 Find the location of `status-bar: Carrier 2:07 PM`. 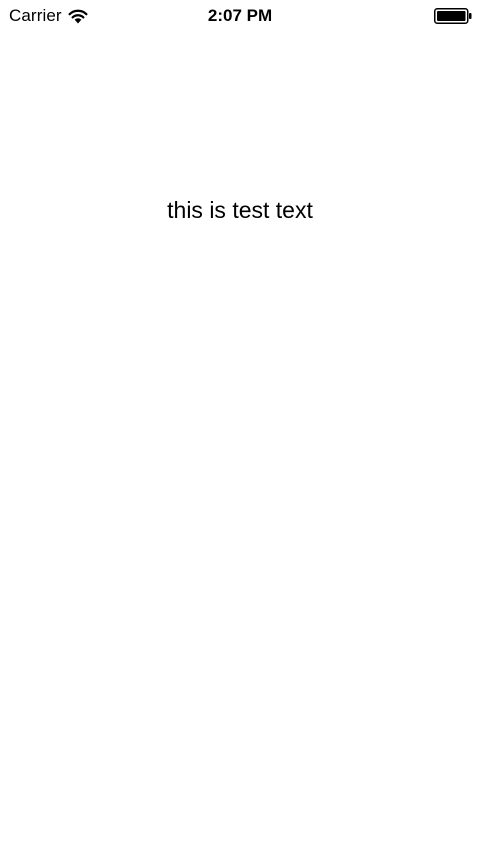

status-bar: Carrier 2:07 PM is located at coordinates (240, 16).